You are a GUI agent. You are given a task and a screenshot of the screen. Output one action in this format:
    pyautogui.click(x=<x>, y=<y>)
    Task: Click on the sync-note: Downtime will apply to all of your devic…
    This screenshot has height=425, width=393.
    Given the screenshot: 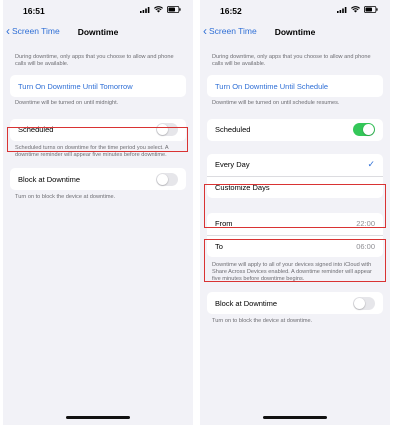 What is the action you would take?
    pyautogui.click(x=292, y=272)
    